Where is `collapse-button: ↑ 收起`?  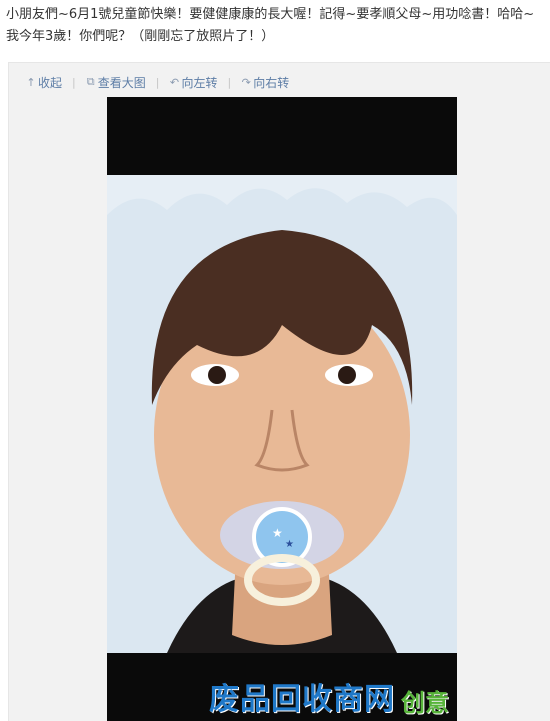 collapse-button: ↑ 收起 is located at coordinates (44, 82).